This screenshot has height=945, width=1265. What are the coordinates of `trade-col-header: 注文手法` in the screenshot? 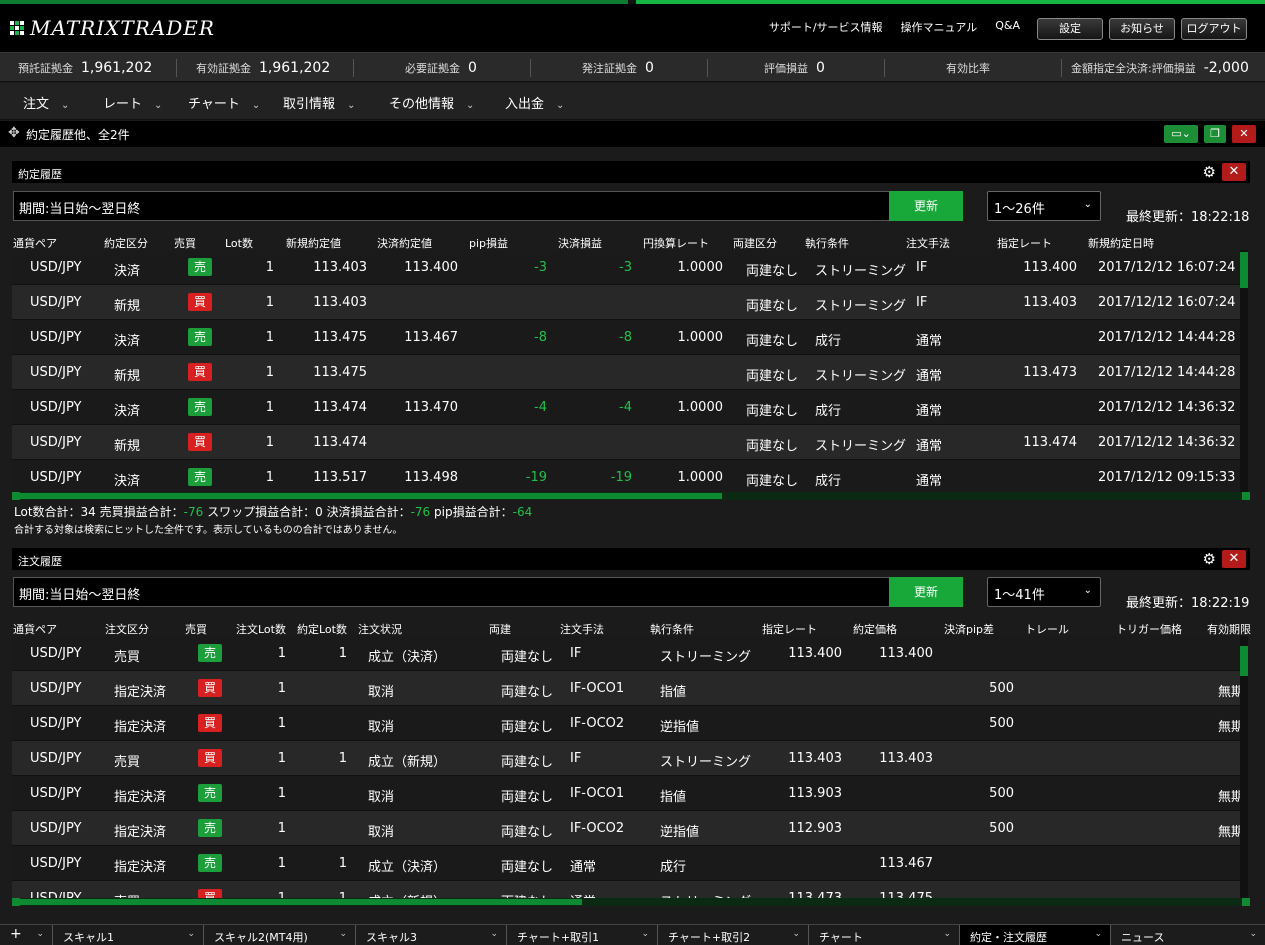 It's located at (928, 243).